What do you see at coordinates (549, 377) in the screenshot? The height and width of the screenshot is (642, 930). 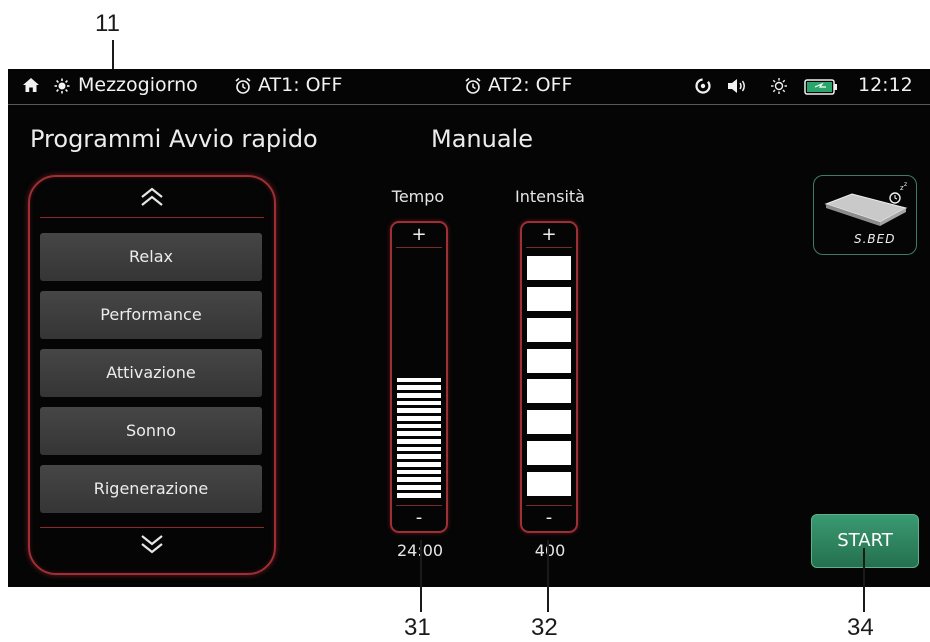 I see `intensita-slider: + -` at bounding box center [549, 377].